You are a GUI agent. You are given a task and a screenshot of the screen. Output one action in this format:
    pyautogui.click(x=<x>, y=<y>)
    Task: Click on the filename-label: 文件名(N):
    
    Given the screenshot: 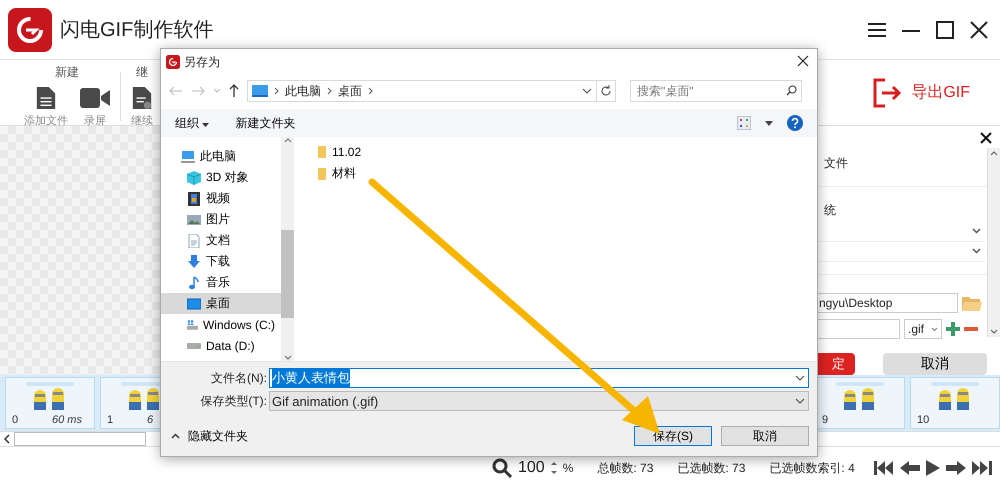 What is the action you would take?
    pyautogui.click(x=239, y=378)
    